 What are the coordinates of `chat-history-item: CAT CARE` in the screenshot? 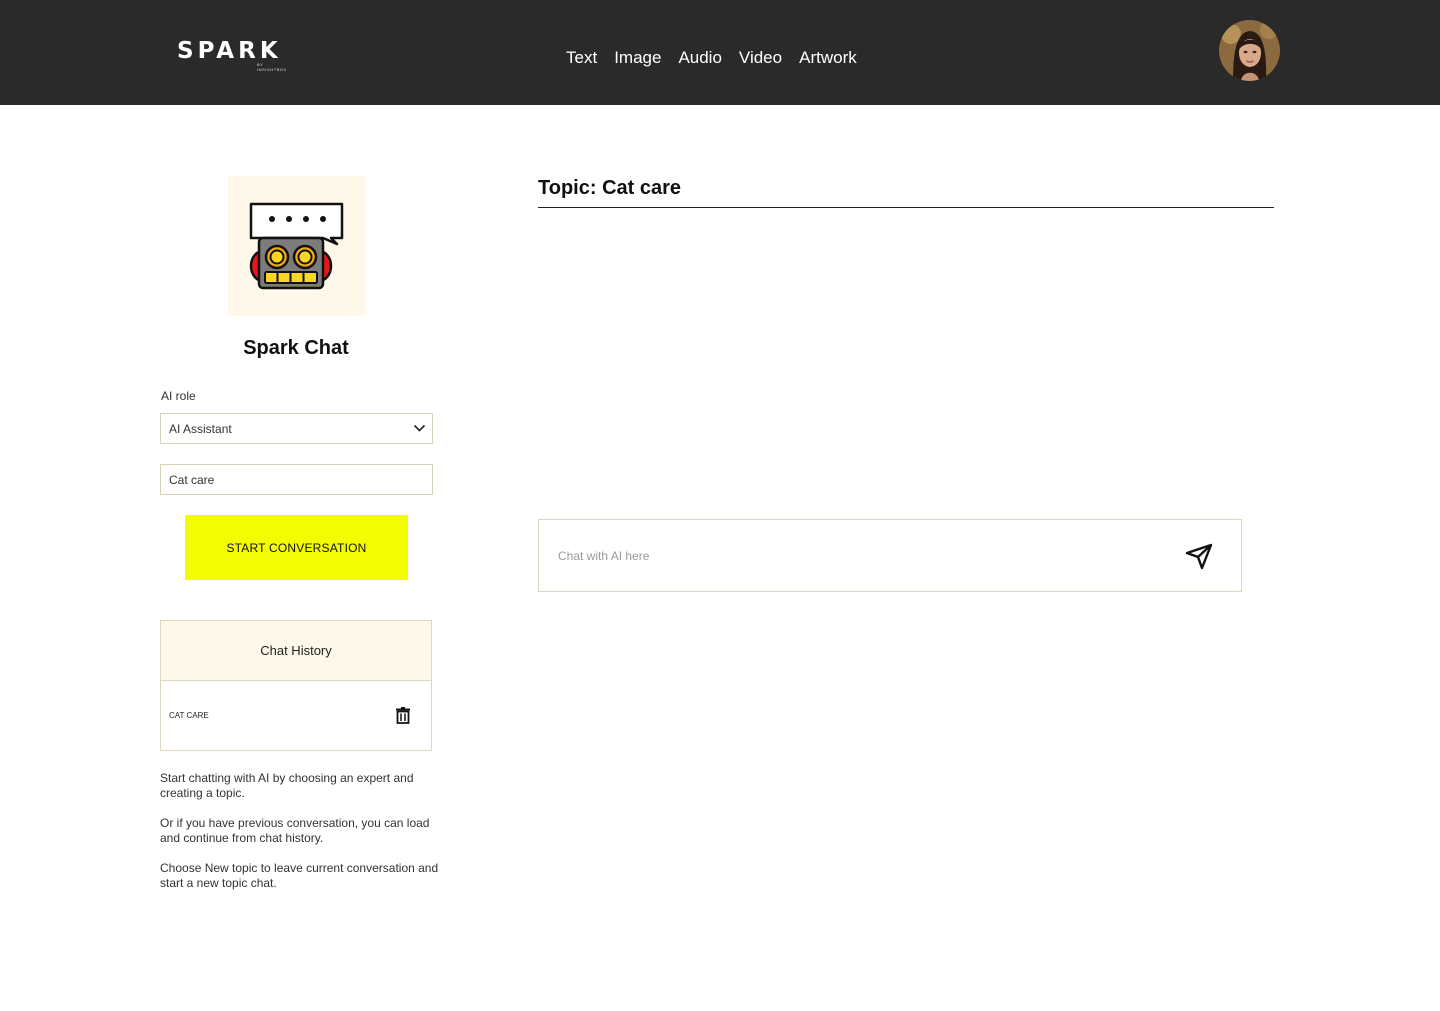 It's located at (296, 715).